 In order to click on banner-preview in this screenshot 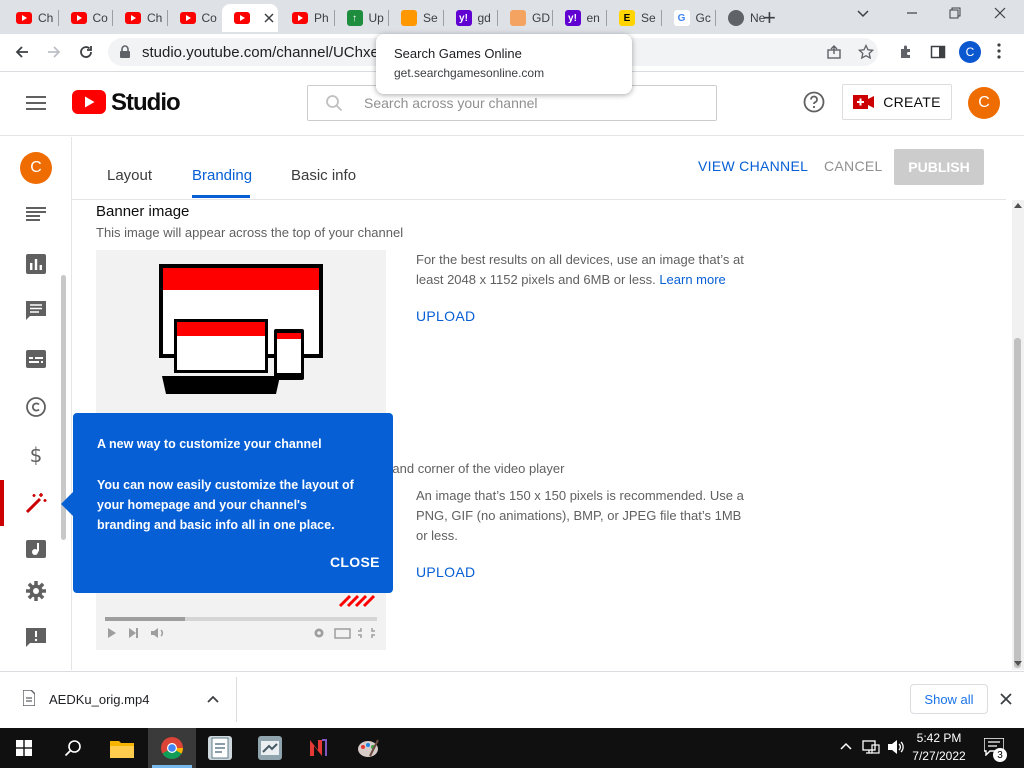, I will do `click(241, 332)`.